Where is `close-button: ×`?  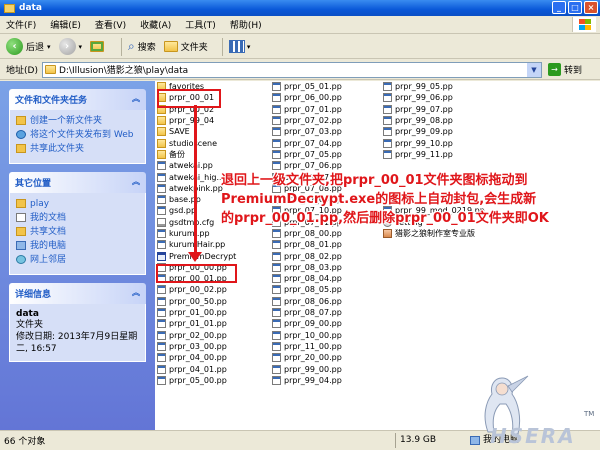 close-button: × is located at coordinates (591, 7).